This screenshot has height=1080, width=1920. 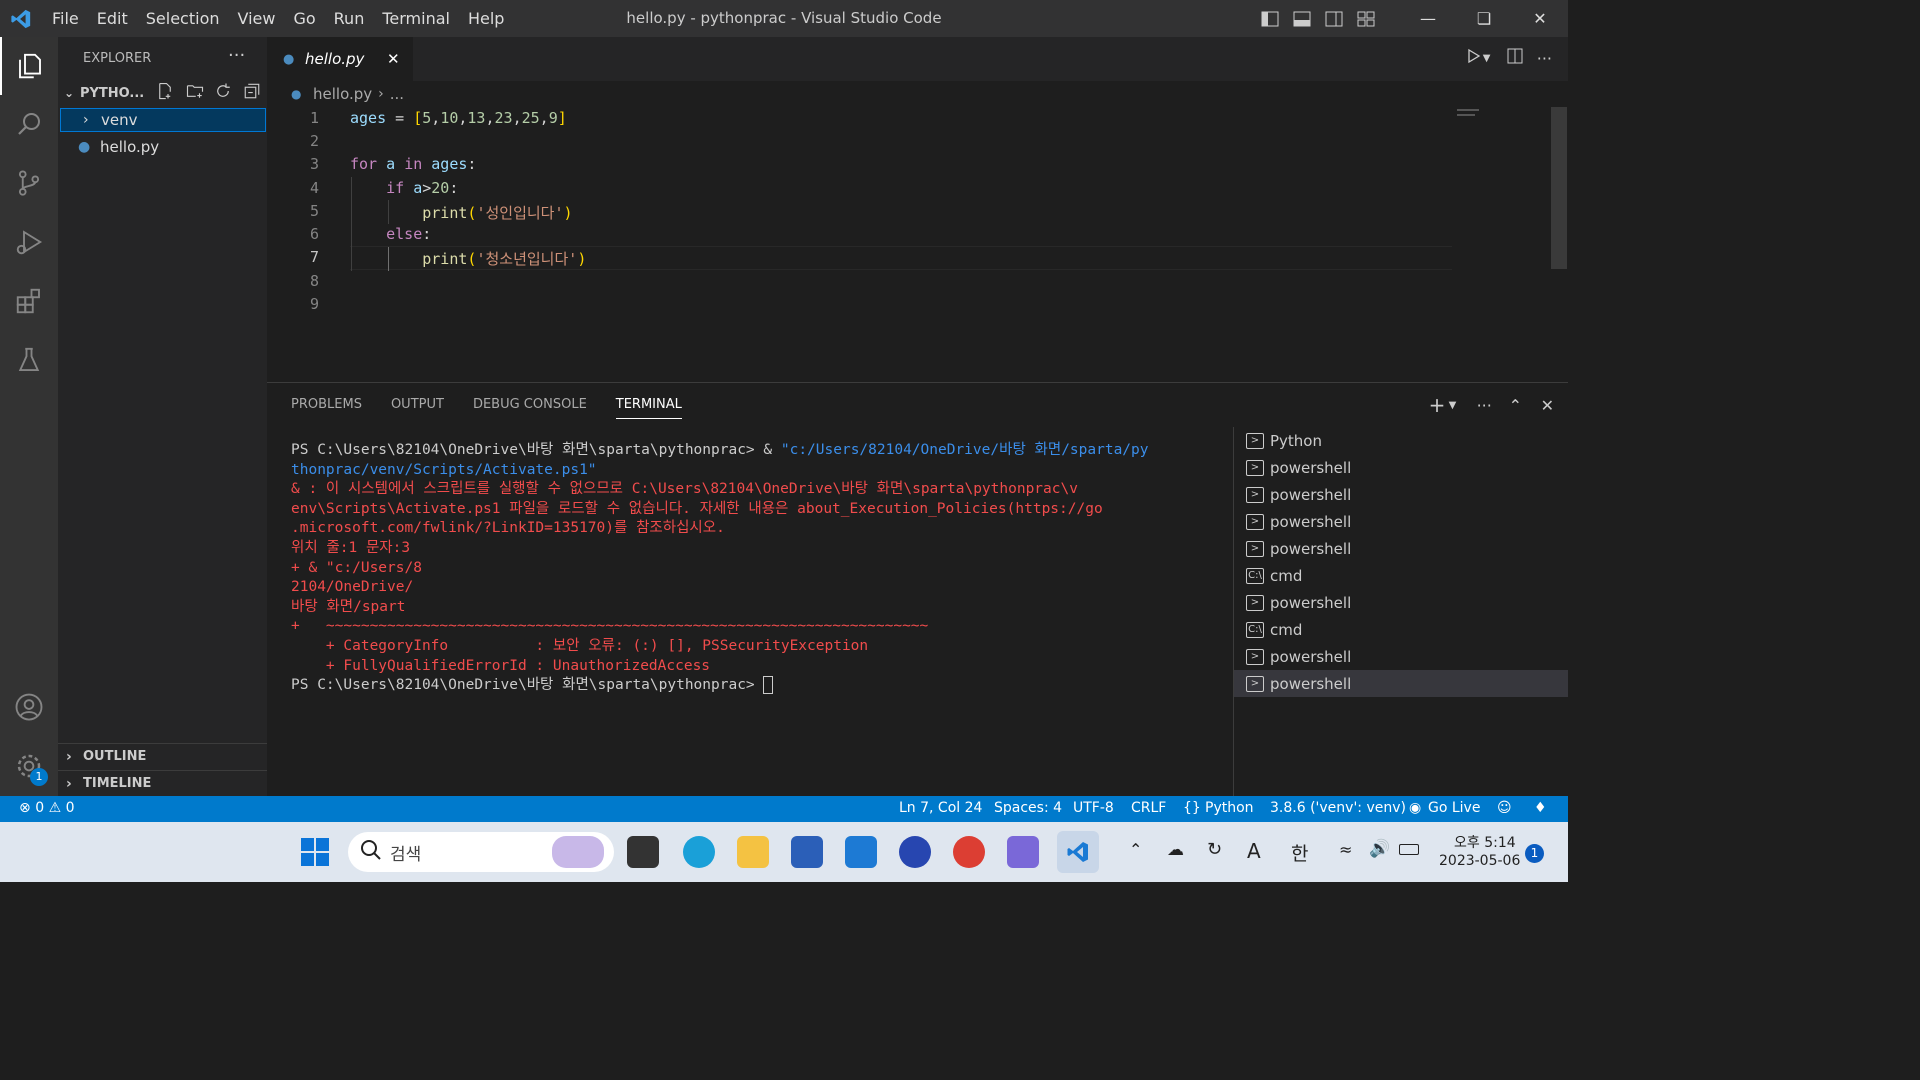 I want to click on onedrive-cloud-icon: ☁, so click(x=1175, y=850).